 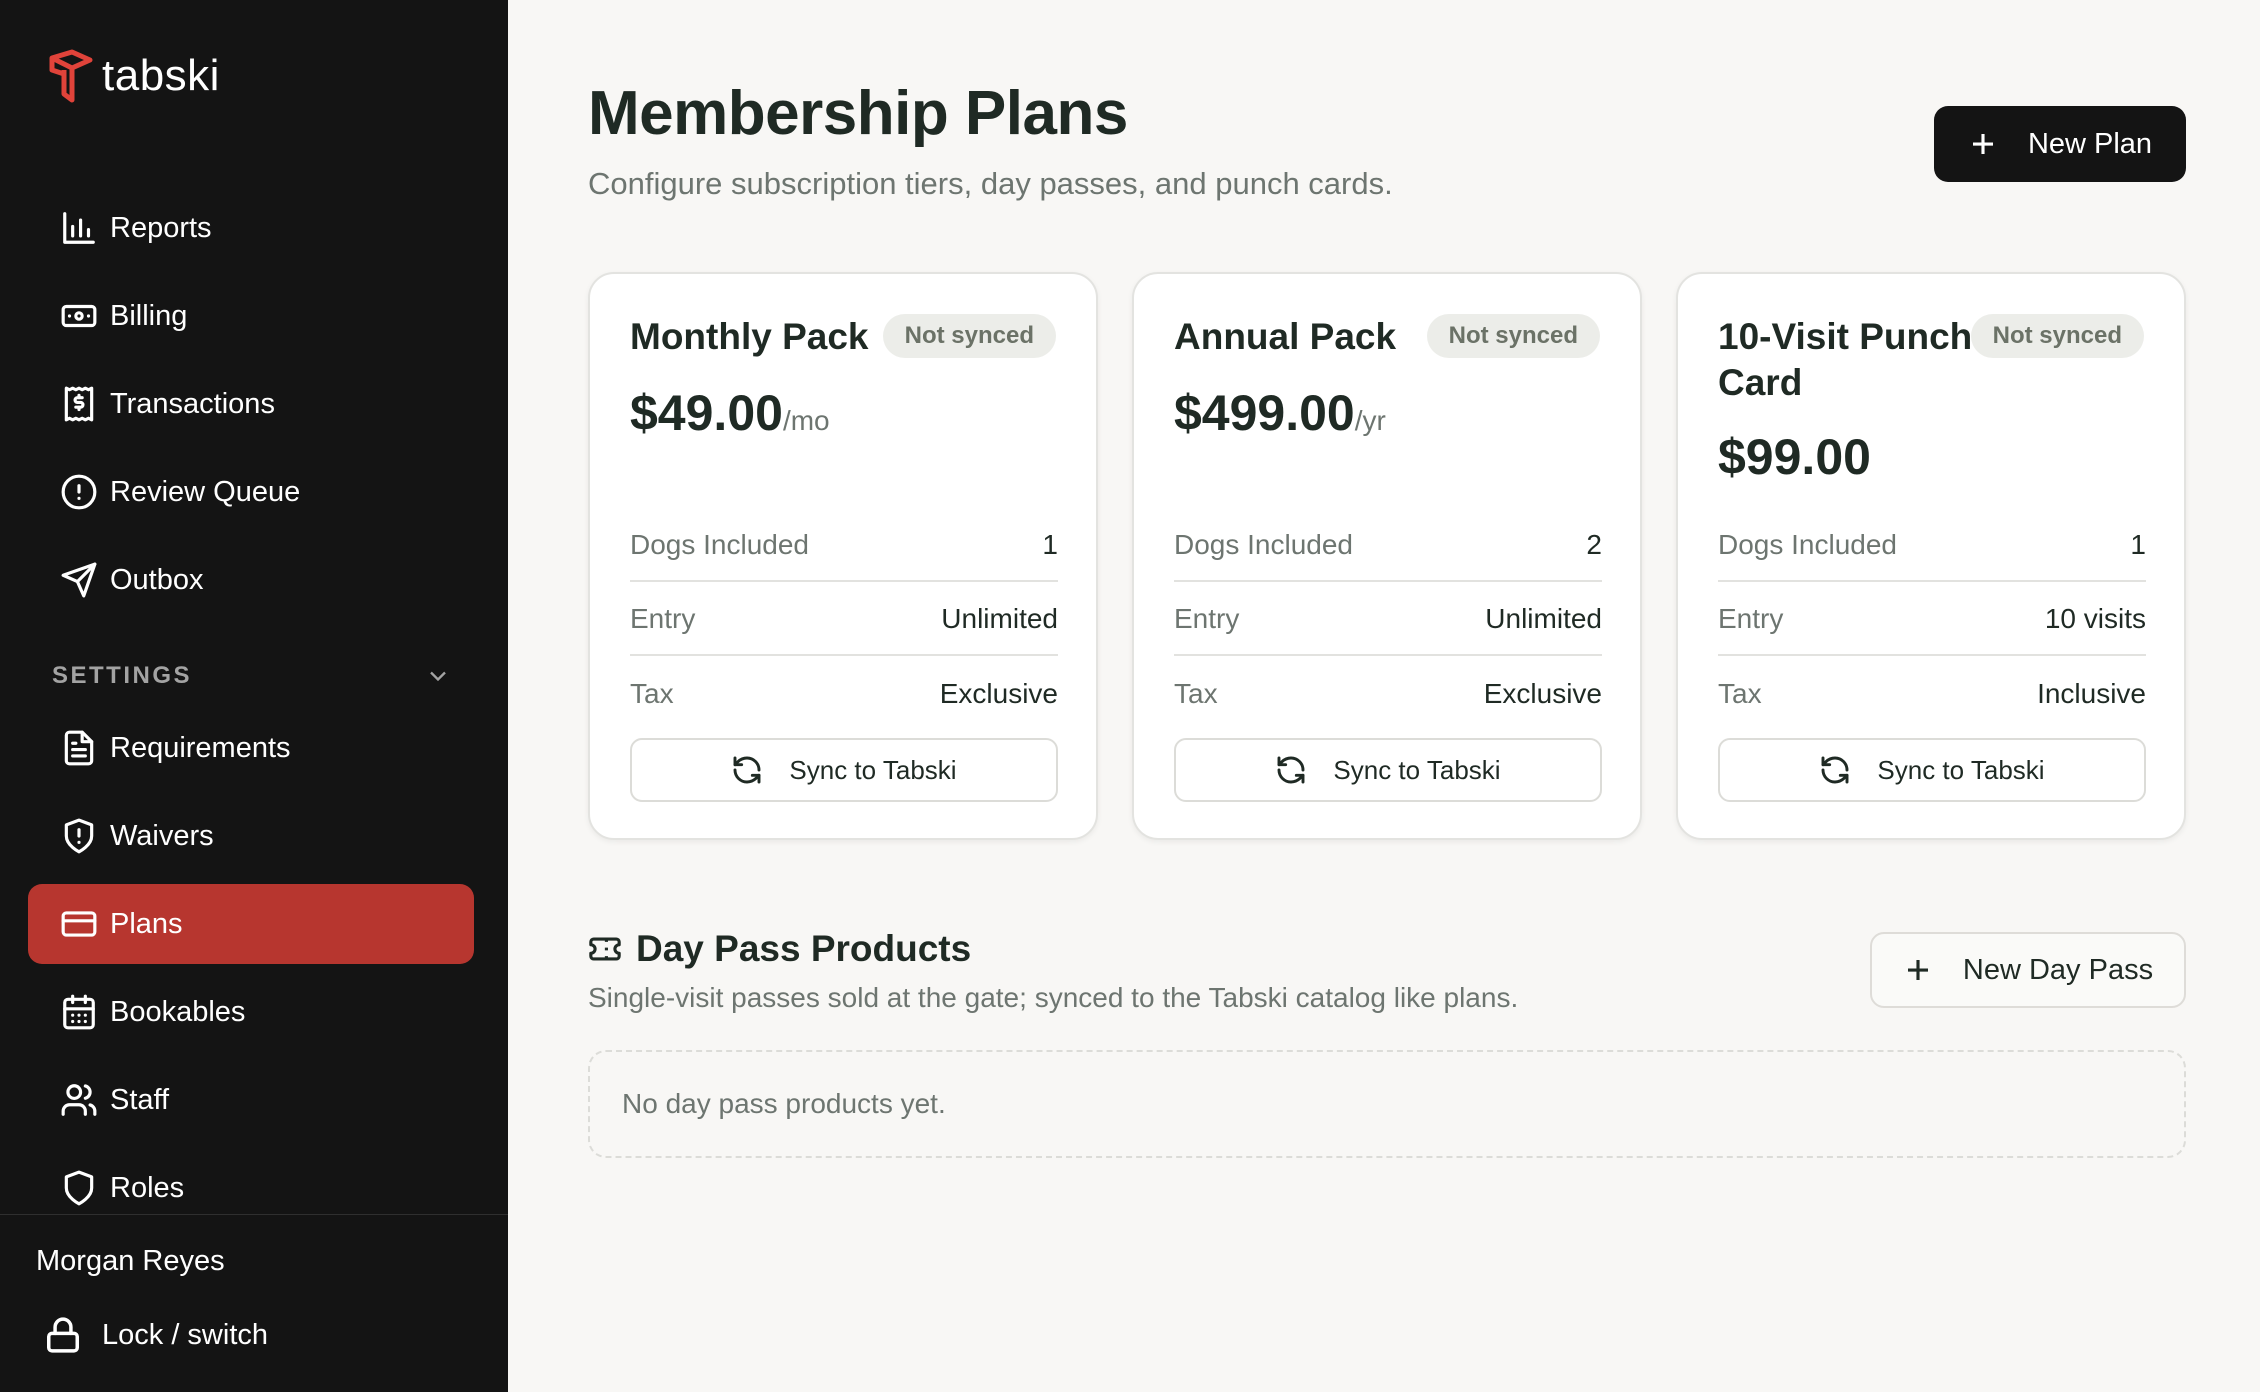 I want to click on page-title: Membership Plans, so click(x=858, y=113).